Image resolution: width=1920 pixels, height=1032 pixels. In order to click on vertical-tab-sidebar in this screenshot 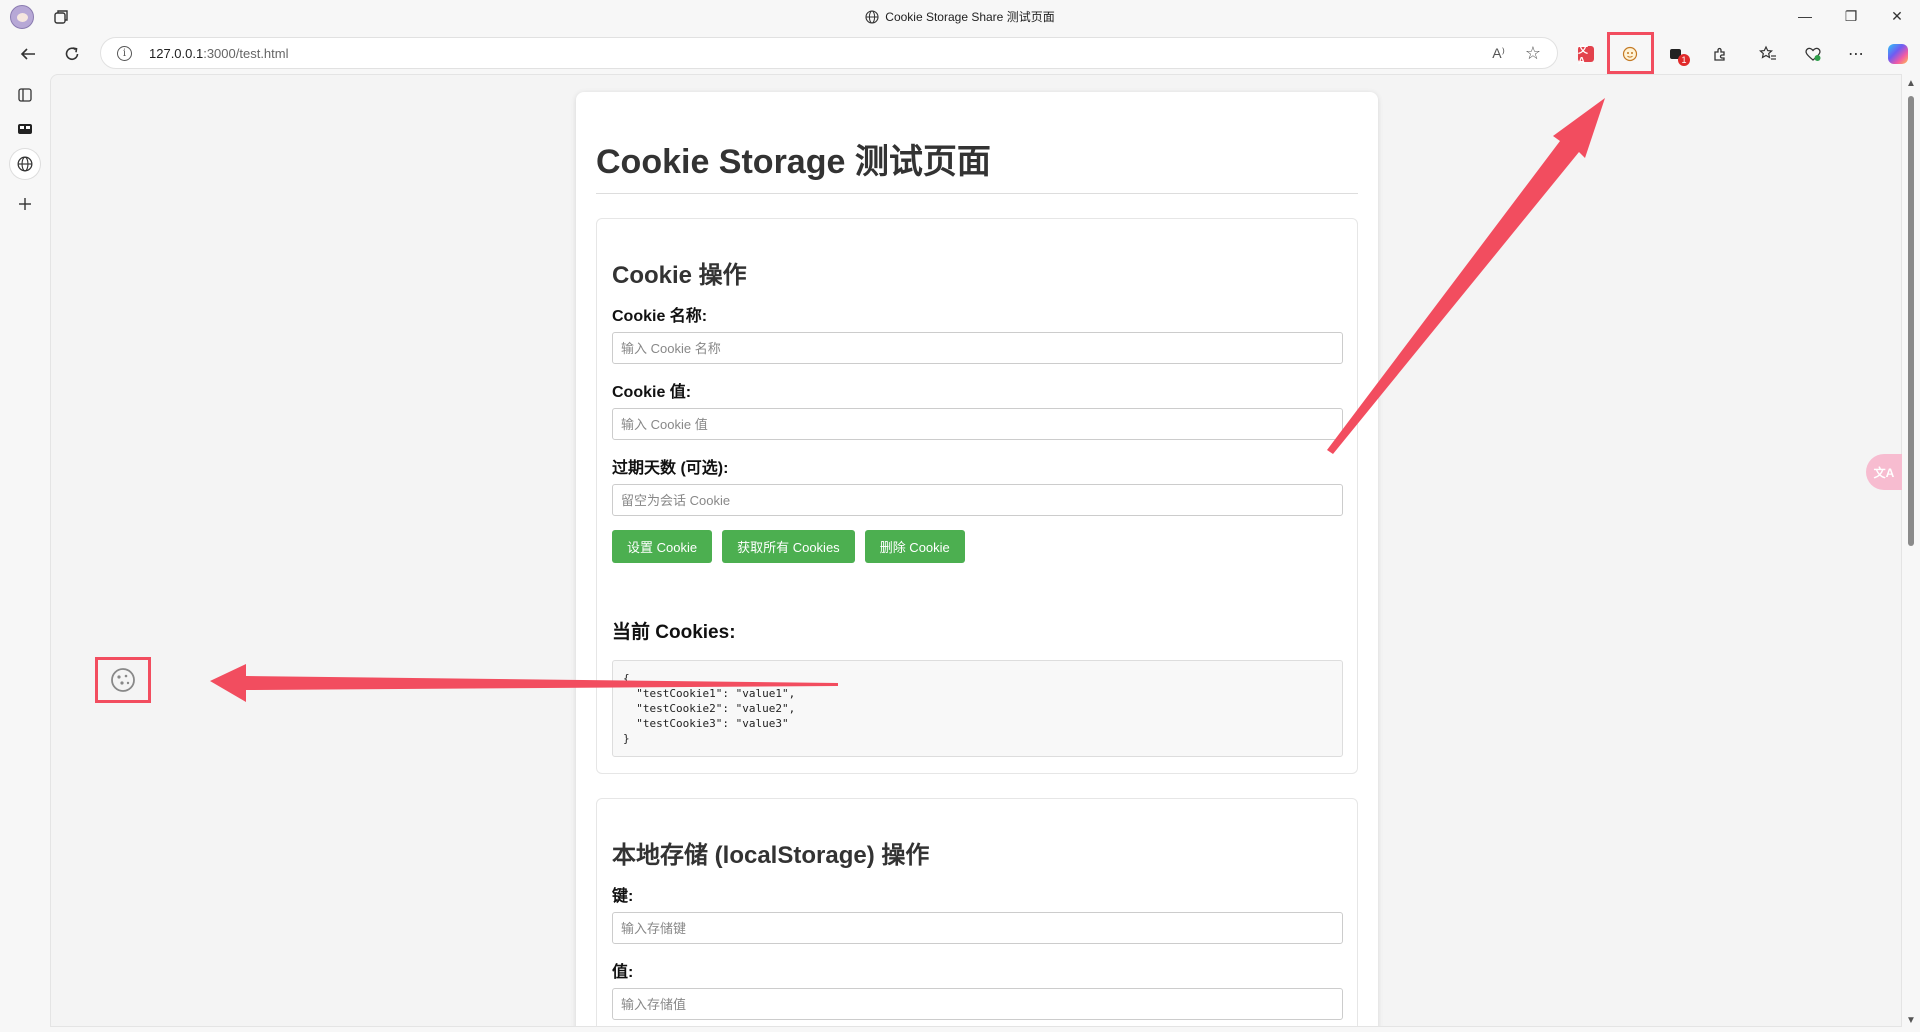, I will do `click(25, 553)`.